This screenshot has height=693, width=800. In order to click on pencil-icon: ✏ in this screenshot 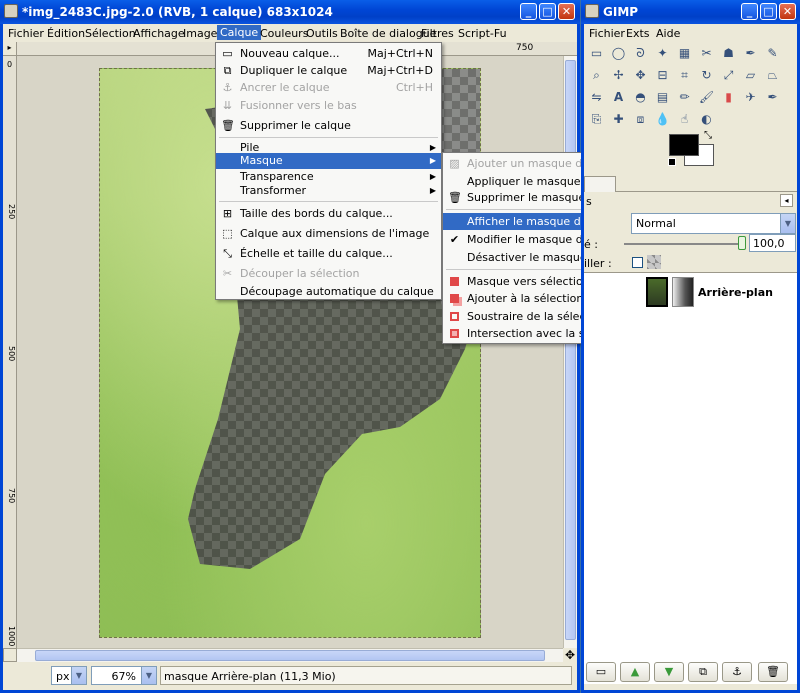, I will do `click(684, 97)`.